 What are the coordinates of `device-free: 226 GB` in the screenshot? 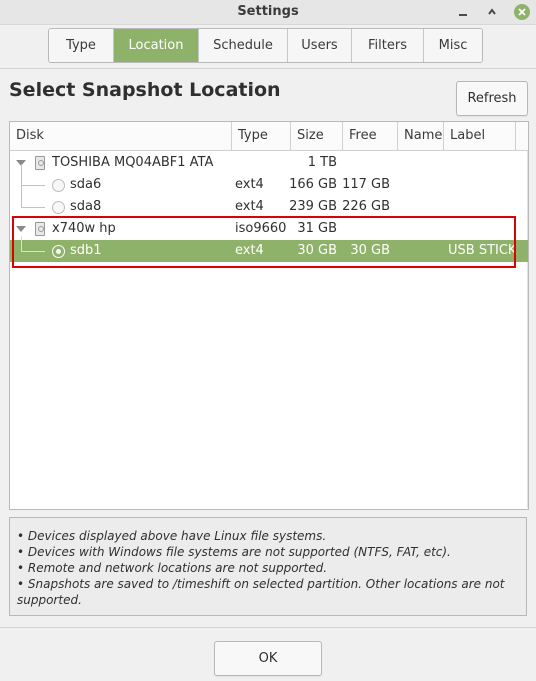 It's located at (366, 206).